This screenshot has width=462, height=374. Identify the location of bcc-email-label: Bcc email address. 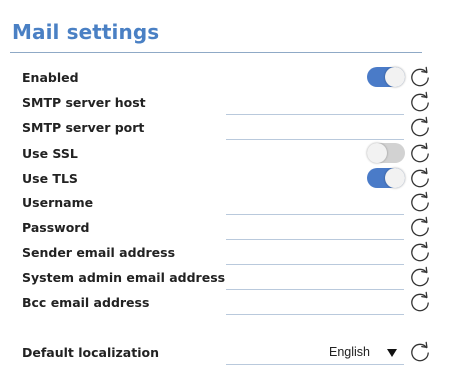
(86, 302).